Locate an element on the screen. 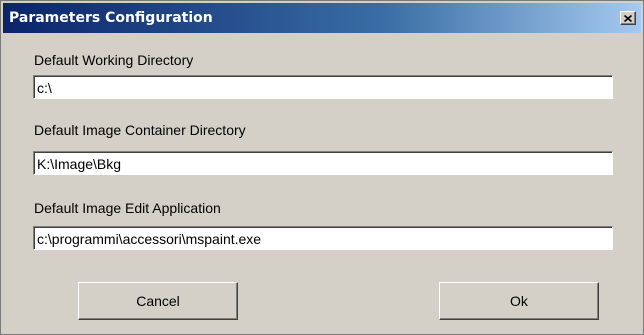 The width and height of the screenshot is (644, 335). close-button is located at coordinates (628, 18).